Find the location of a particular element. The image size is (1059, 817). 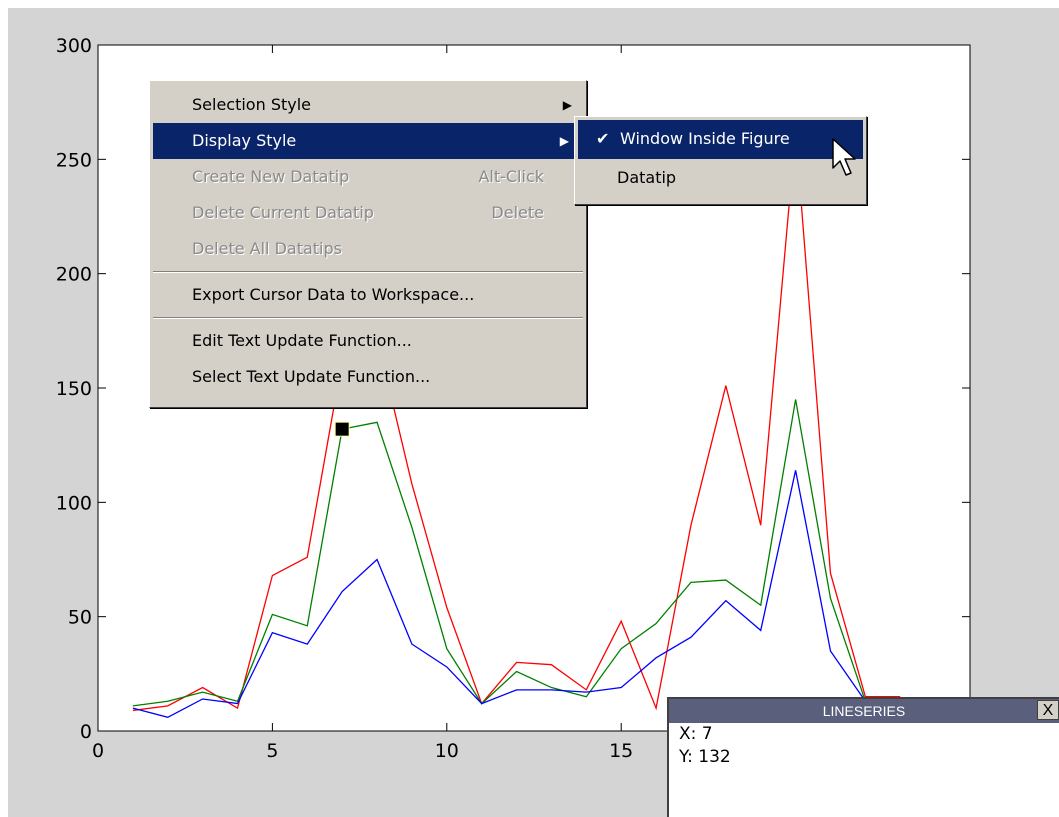

close-button: X is located at coordinates (1048, 710).